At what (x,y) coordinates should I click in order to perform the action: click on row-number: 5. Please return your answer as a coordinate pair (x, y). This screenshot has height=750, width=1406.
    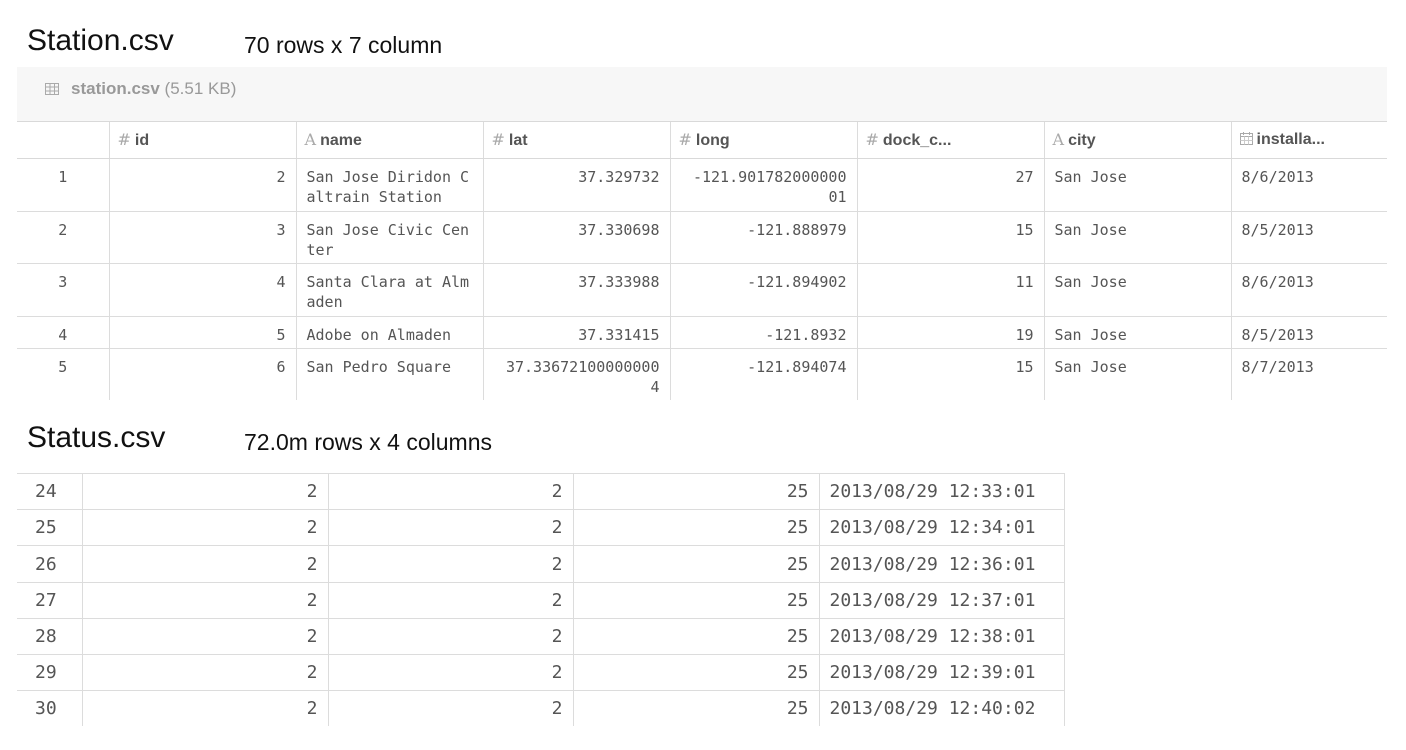
    Looking at the image, I should click on (63, 367).